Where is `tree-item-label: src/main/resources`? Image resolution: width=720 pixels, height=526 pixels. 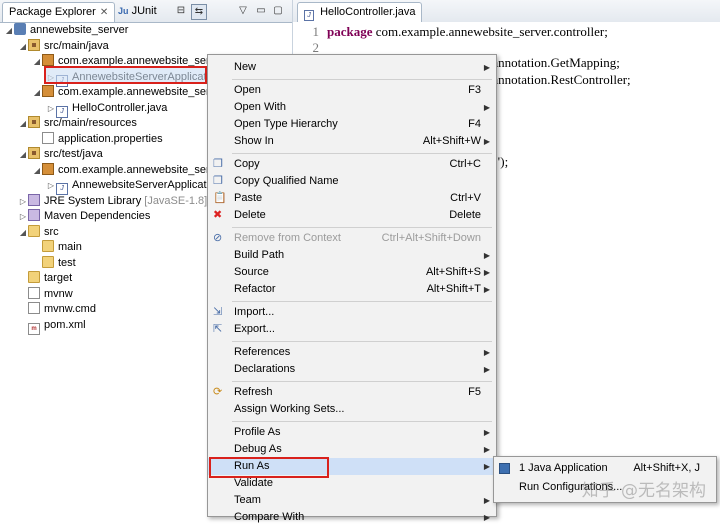 tree-item-label: src/main/resources is located at coordinates (90, 123).